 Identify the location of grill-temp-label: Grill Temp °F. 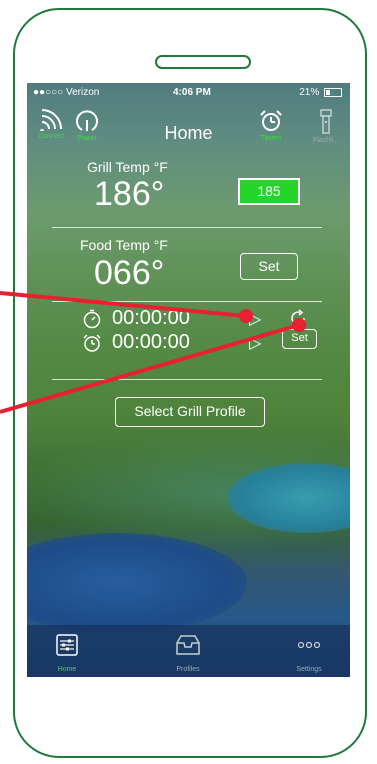
(127, 167).